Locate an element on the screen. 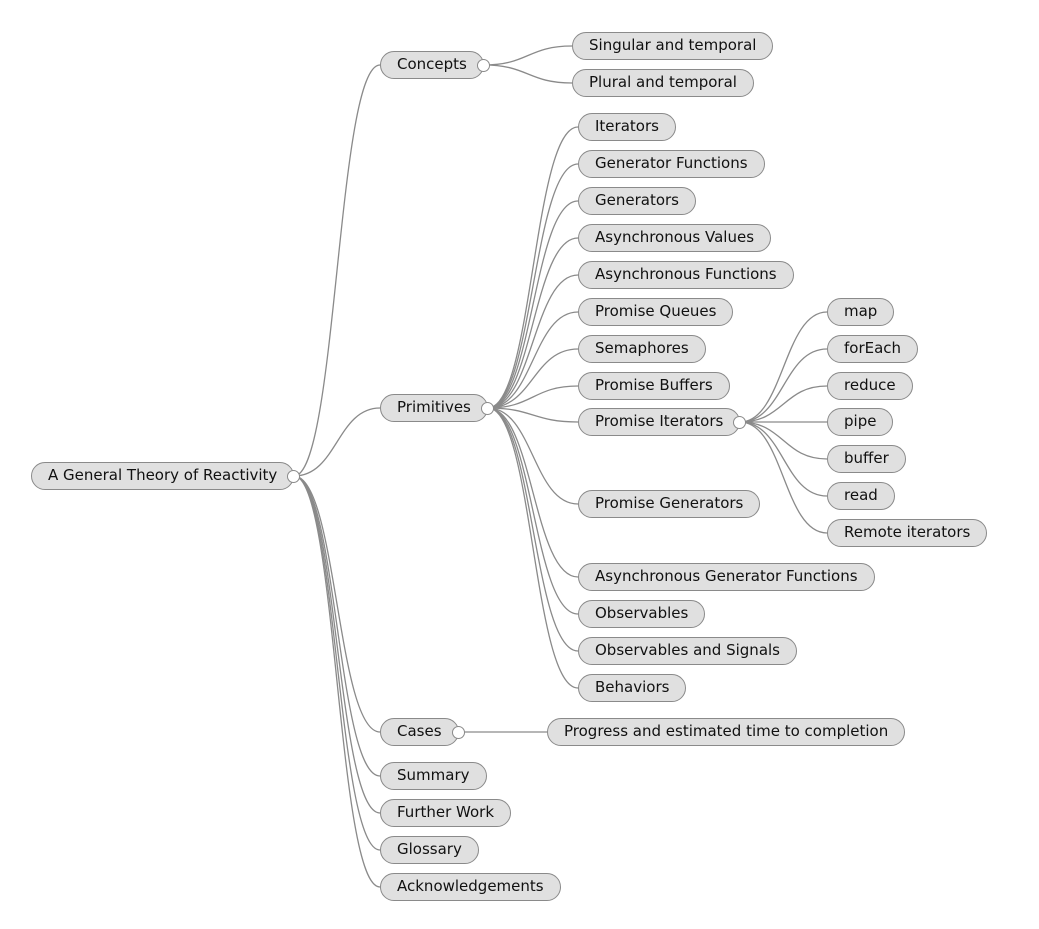 The image size is (1039, 929). node-promise-iterators: Promise Iterators is located at coordinates (659, 422).